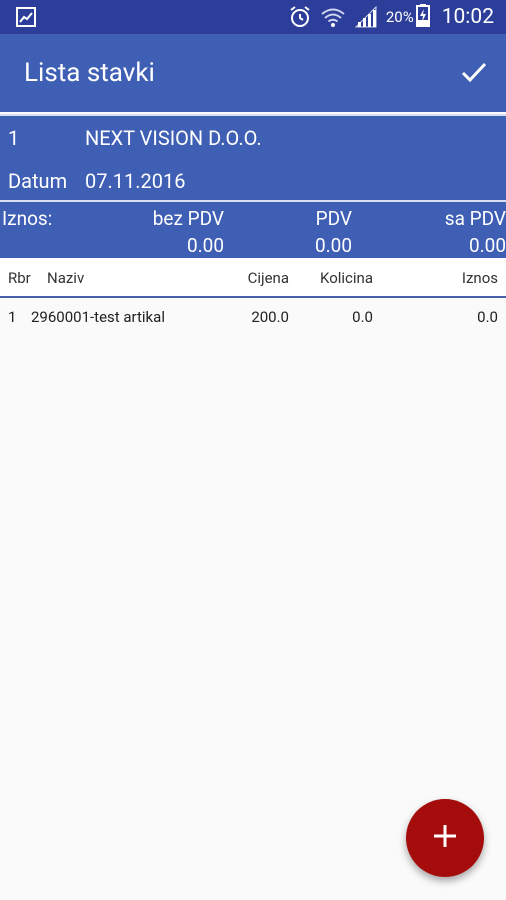 The height and width of the screenshot is (900, 506). I want to click on app-bar: Lista stavki, so click(253, 73).